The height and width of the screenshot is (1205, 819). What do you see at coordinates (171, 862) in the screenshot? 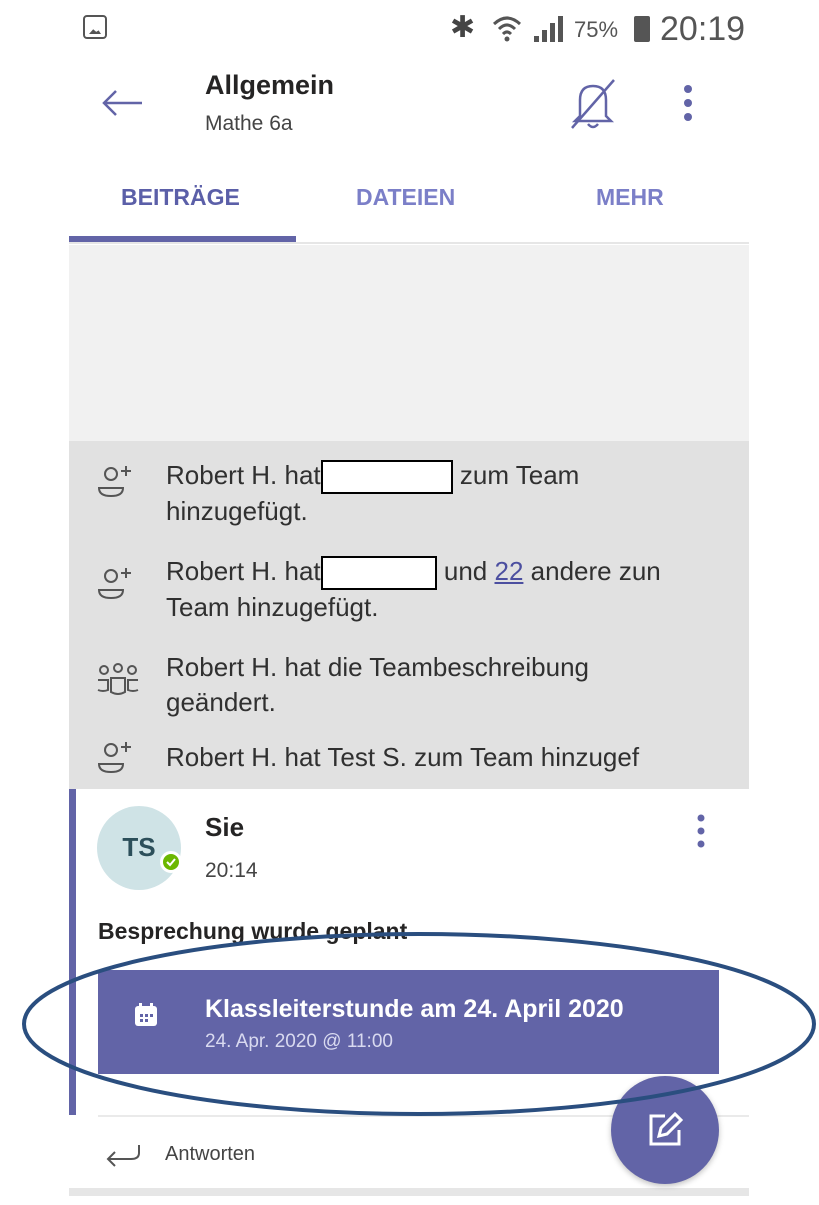
I see `presence-available-icon` at bounding box center [171, 862].